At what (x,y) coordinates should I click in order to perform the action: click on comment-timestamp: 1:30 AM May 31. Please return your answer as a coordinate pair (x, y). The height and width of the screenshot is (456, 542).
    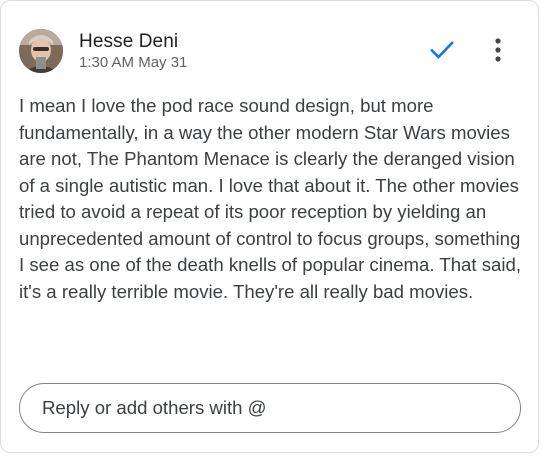
    Looking at the image, I should click on (133, 62).